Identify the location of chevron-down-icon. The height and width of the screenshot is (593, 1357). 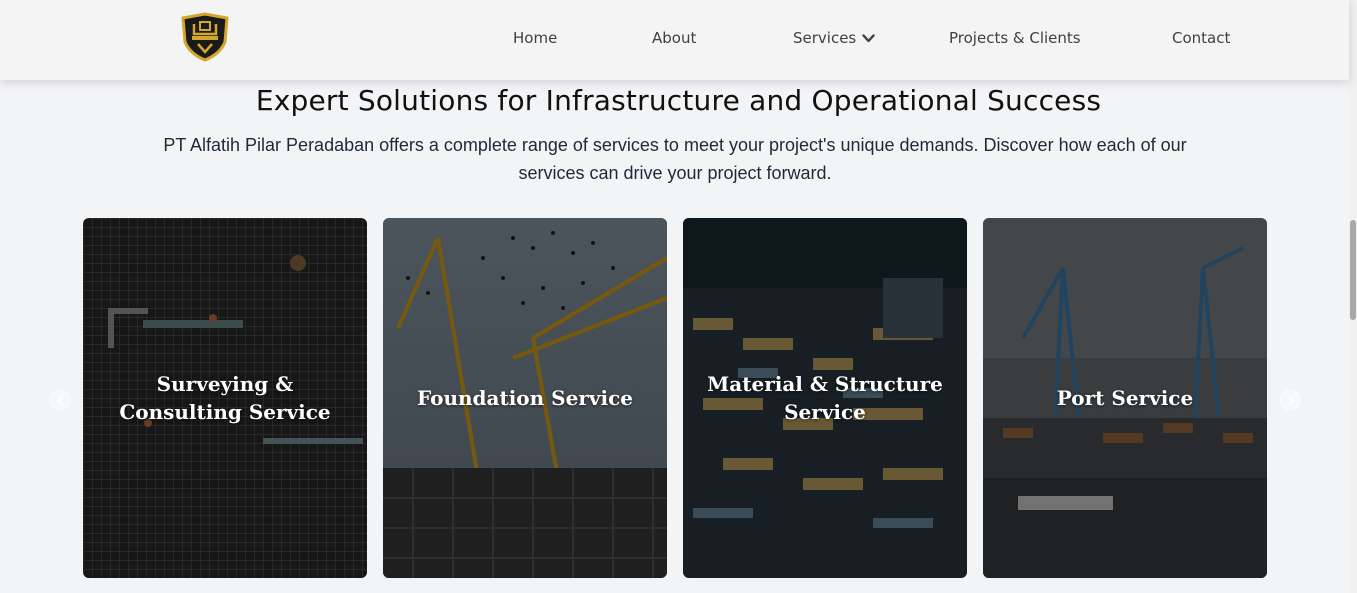
(868, 38).